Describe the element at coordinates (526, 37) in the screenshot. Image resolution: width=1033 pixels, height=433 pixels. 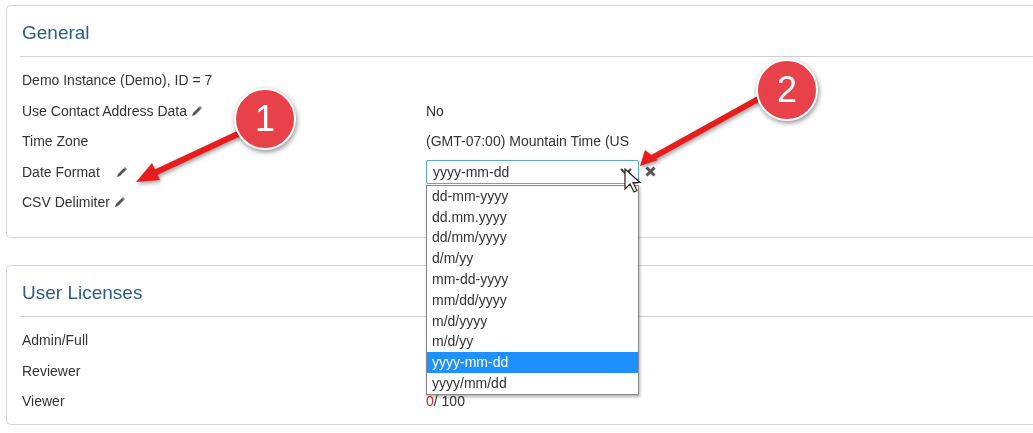
I see `section-title: General` at that location.